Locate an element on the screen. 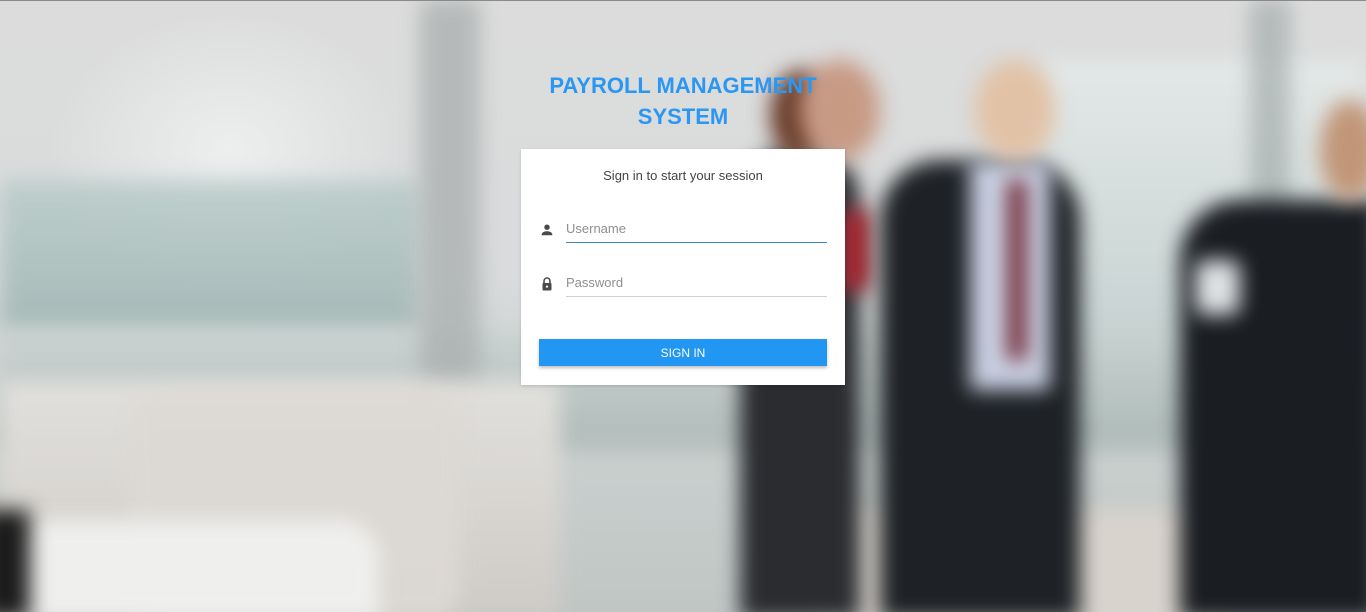  lock-icon is located at coordinates (547, 284).